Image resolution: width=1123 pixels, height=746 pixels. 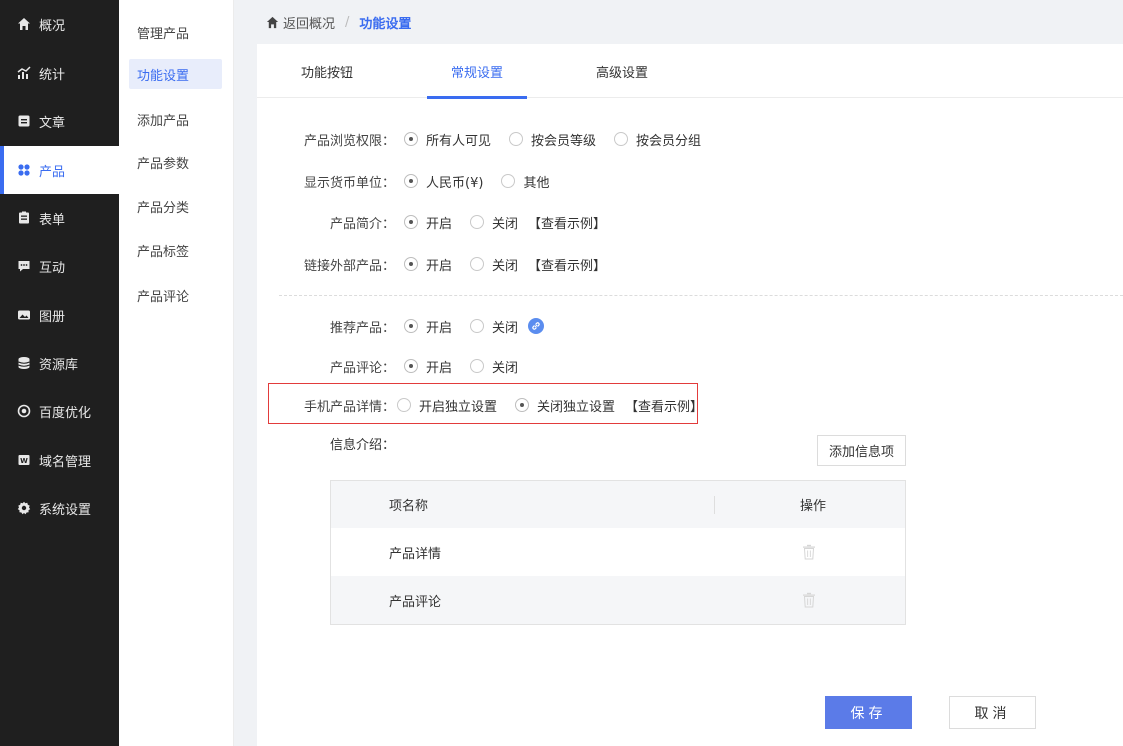 I want to click on nav-item-label: 图册, so click(x=52, y=317).